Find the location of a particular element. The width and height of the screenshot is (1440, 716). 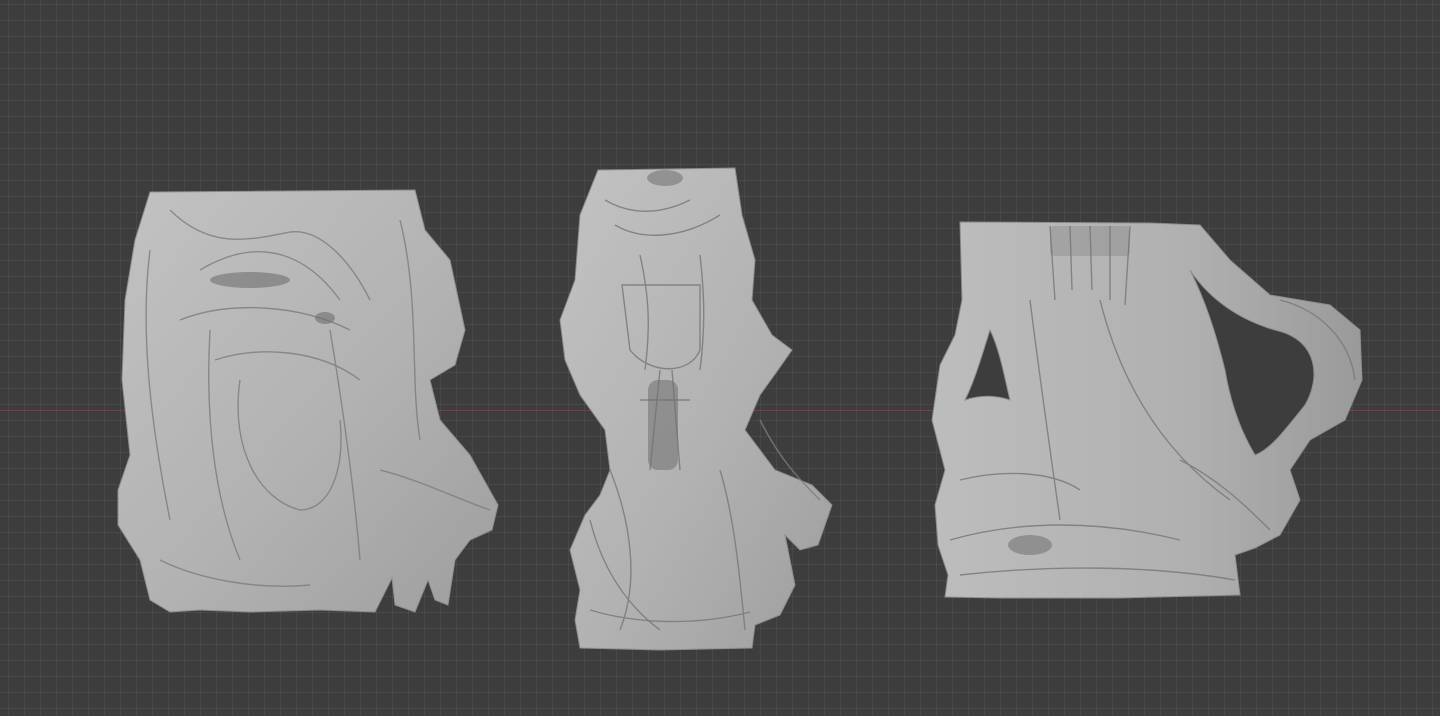

sculpt-mesh-middle is located at coordinates (696, 409).